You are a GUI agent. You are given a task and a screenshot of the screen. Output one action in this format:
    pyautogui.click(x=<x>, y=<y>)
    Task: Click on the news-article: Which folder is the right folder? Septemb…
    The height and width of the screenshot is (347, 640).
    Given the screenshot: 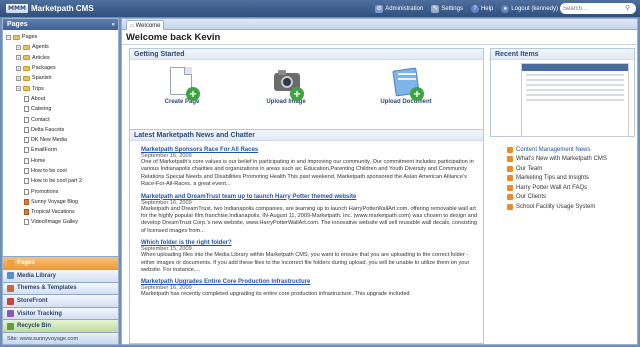 What is the action you would take?
    pyautogui.click(x=310, y=257)
    